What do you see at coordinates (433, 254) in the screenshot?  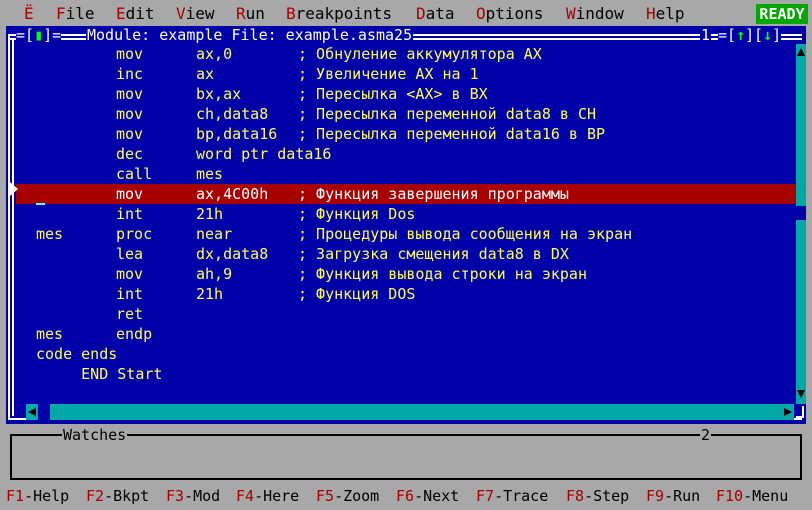 I see `code-comment: ; Загрузка смещения data8 в DX` at bounding box center [433, 254].